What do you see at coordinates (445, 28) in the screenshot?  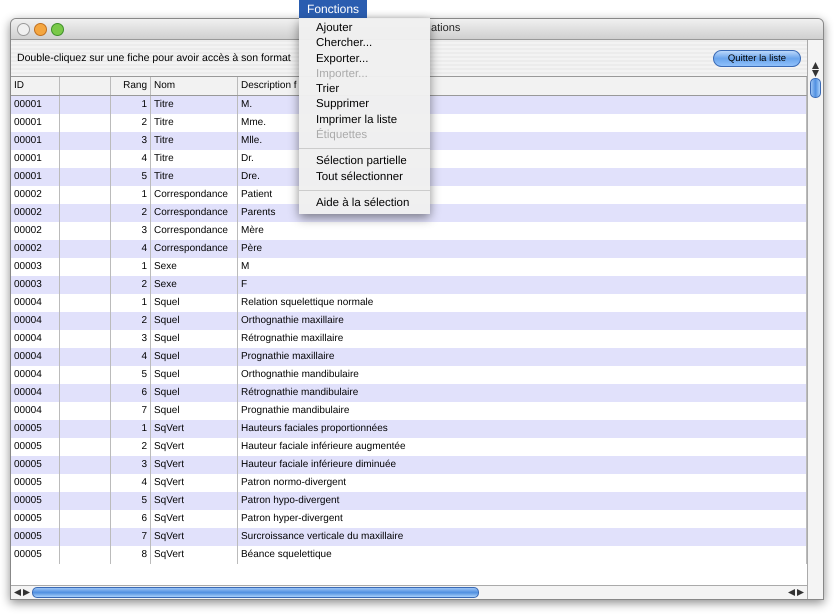 I see `window-title: ations` at bounding box center [445, 28].